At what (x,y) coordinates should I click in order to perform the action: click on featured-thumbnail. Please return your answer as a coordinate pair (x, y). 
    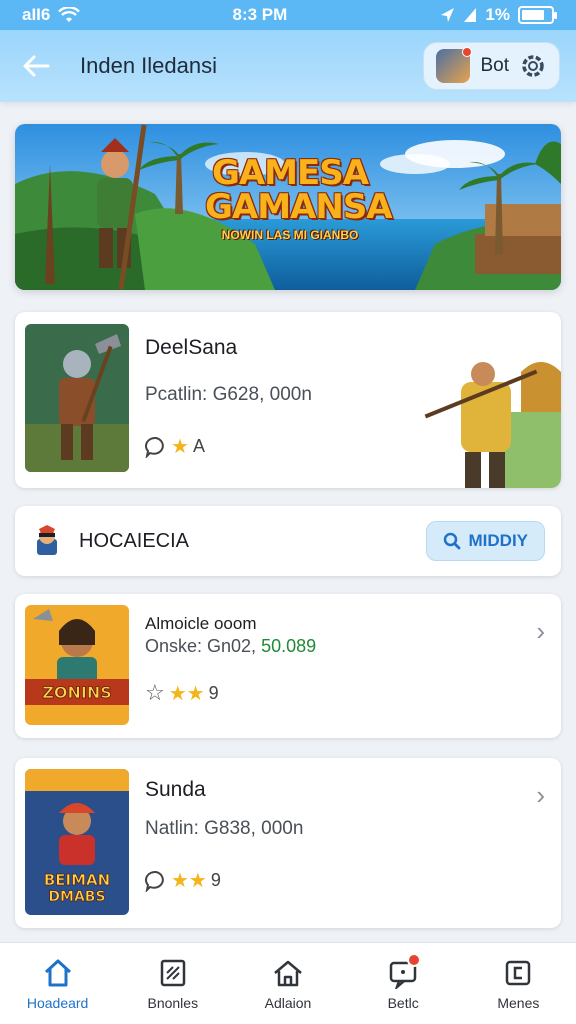
    Looking at the image, I should click on (77, 398).